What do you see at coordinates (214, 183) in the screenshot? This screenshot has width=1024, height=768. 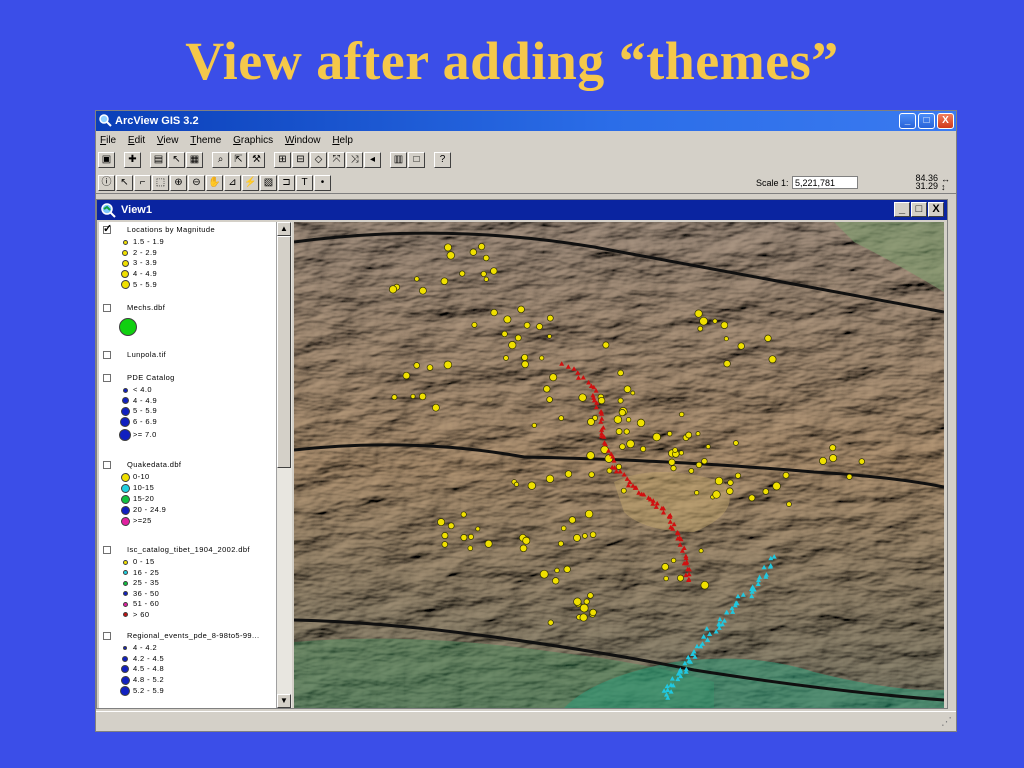 I see `pan-icon: ✋` at bounding box center [214, 183].